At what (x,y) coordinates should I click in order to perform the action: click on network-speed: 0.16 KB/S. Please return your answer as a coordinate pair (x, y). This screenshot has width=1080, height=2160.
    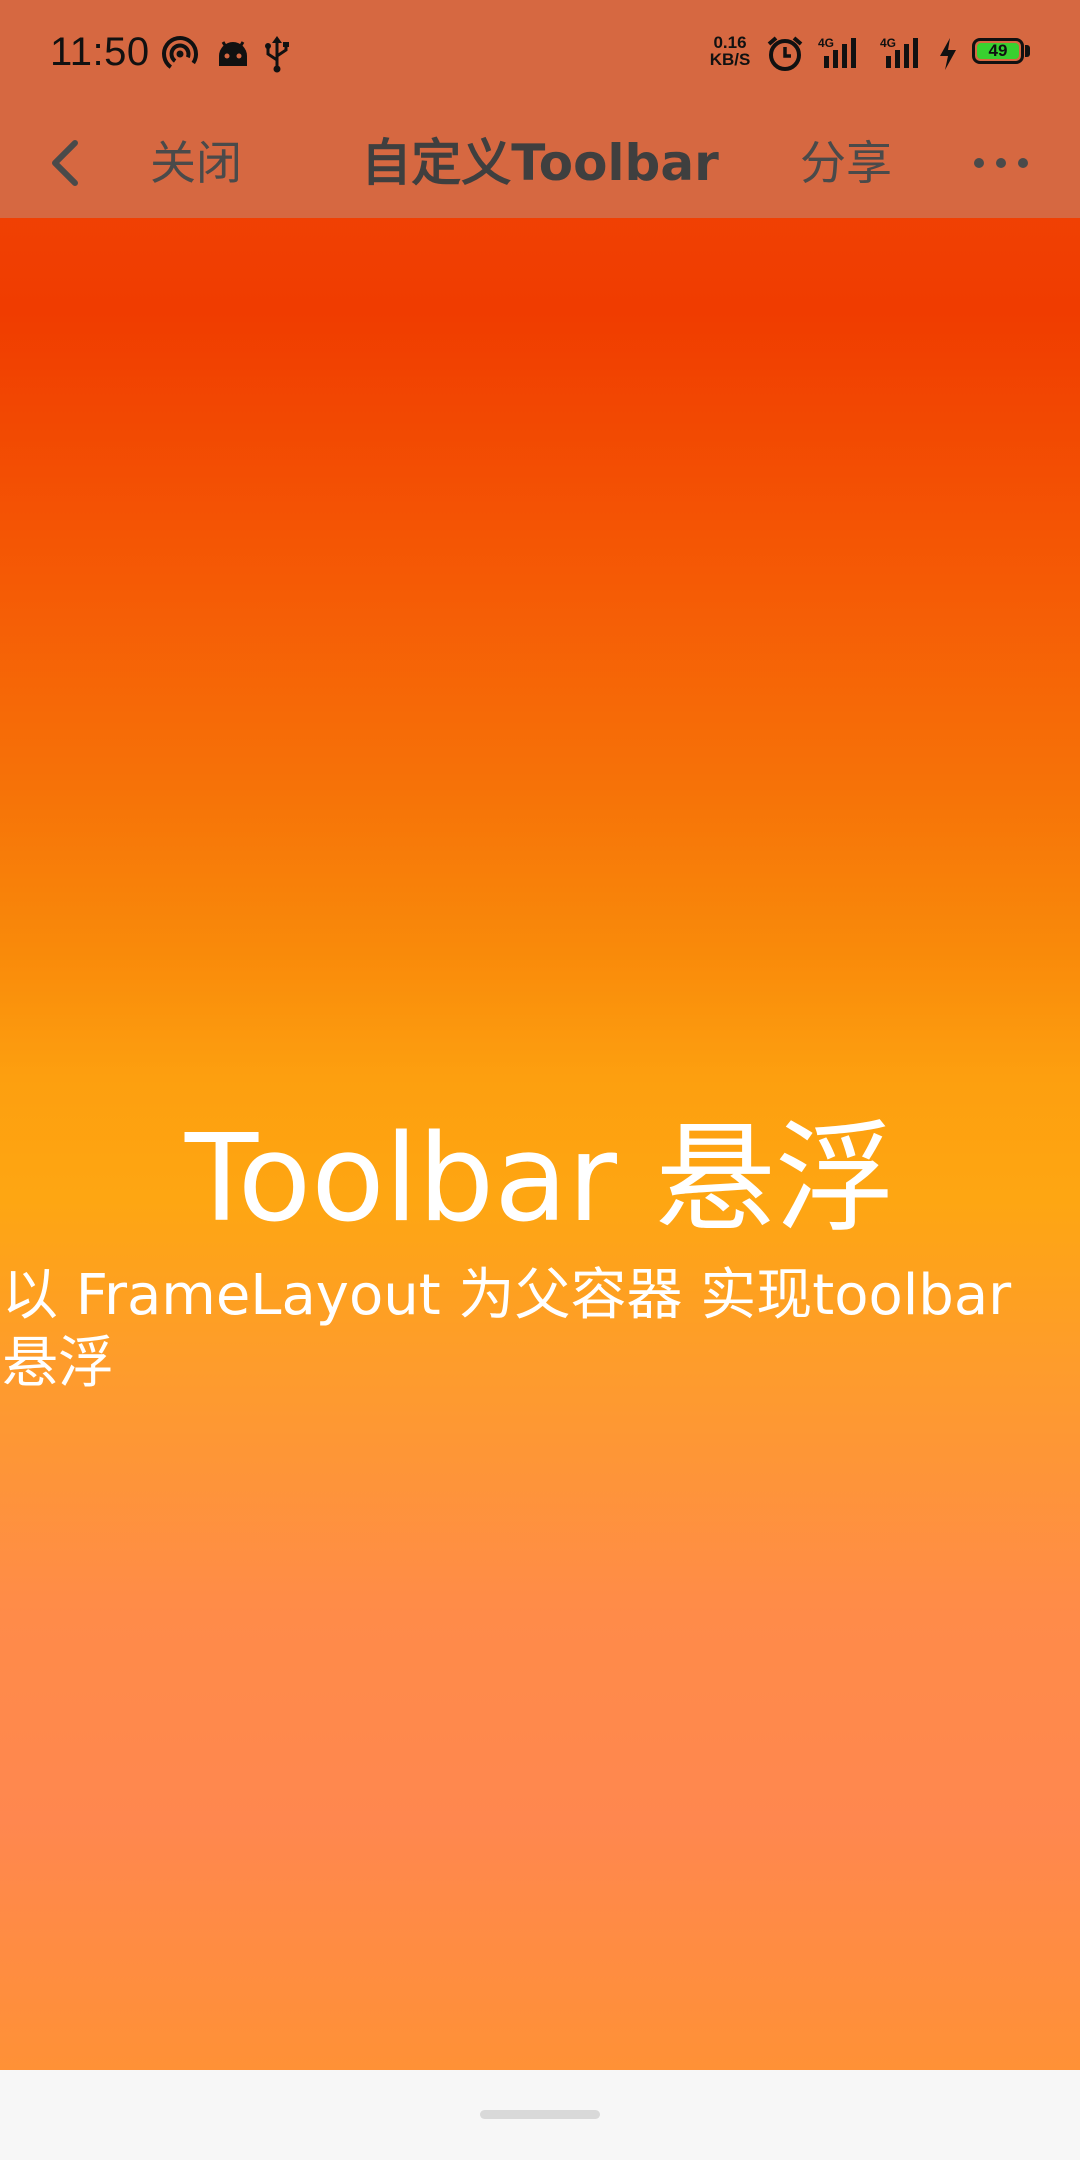
    Looking at the image, I should click on (730, 51).